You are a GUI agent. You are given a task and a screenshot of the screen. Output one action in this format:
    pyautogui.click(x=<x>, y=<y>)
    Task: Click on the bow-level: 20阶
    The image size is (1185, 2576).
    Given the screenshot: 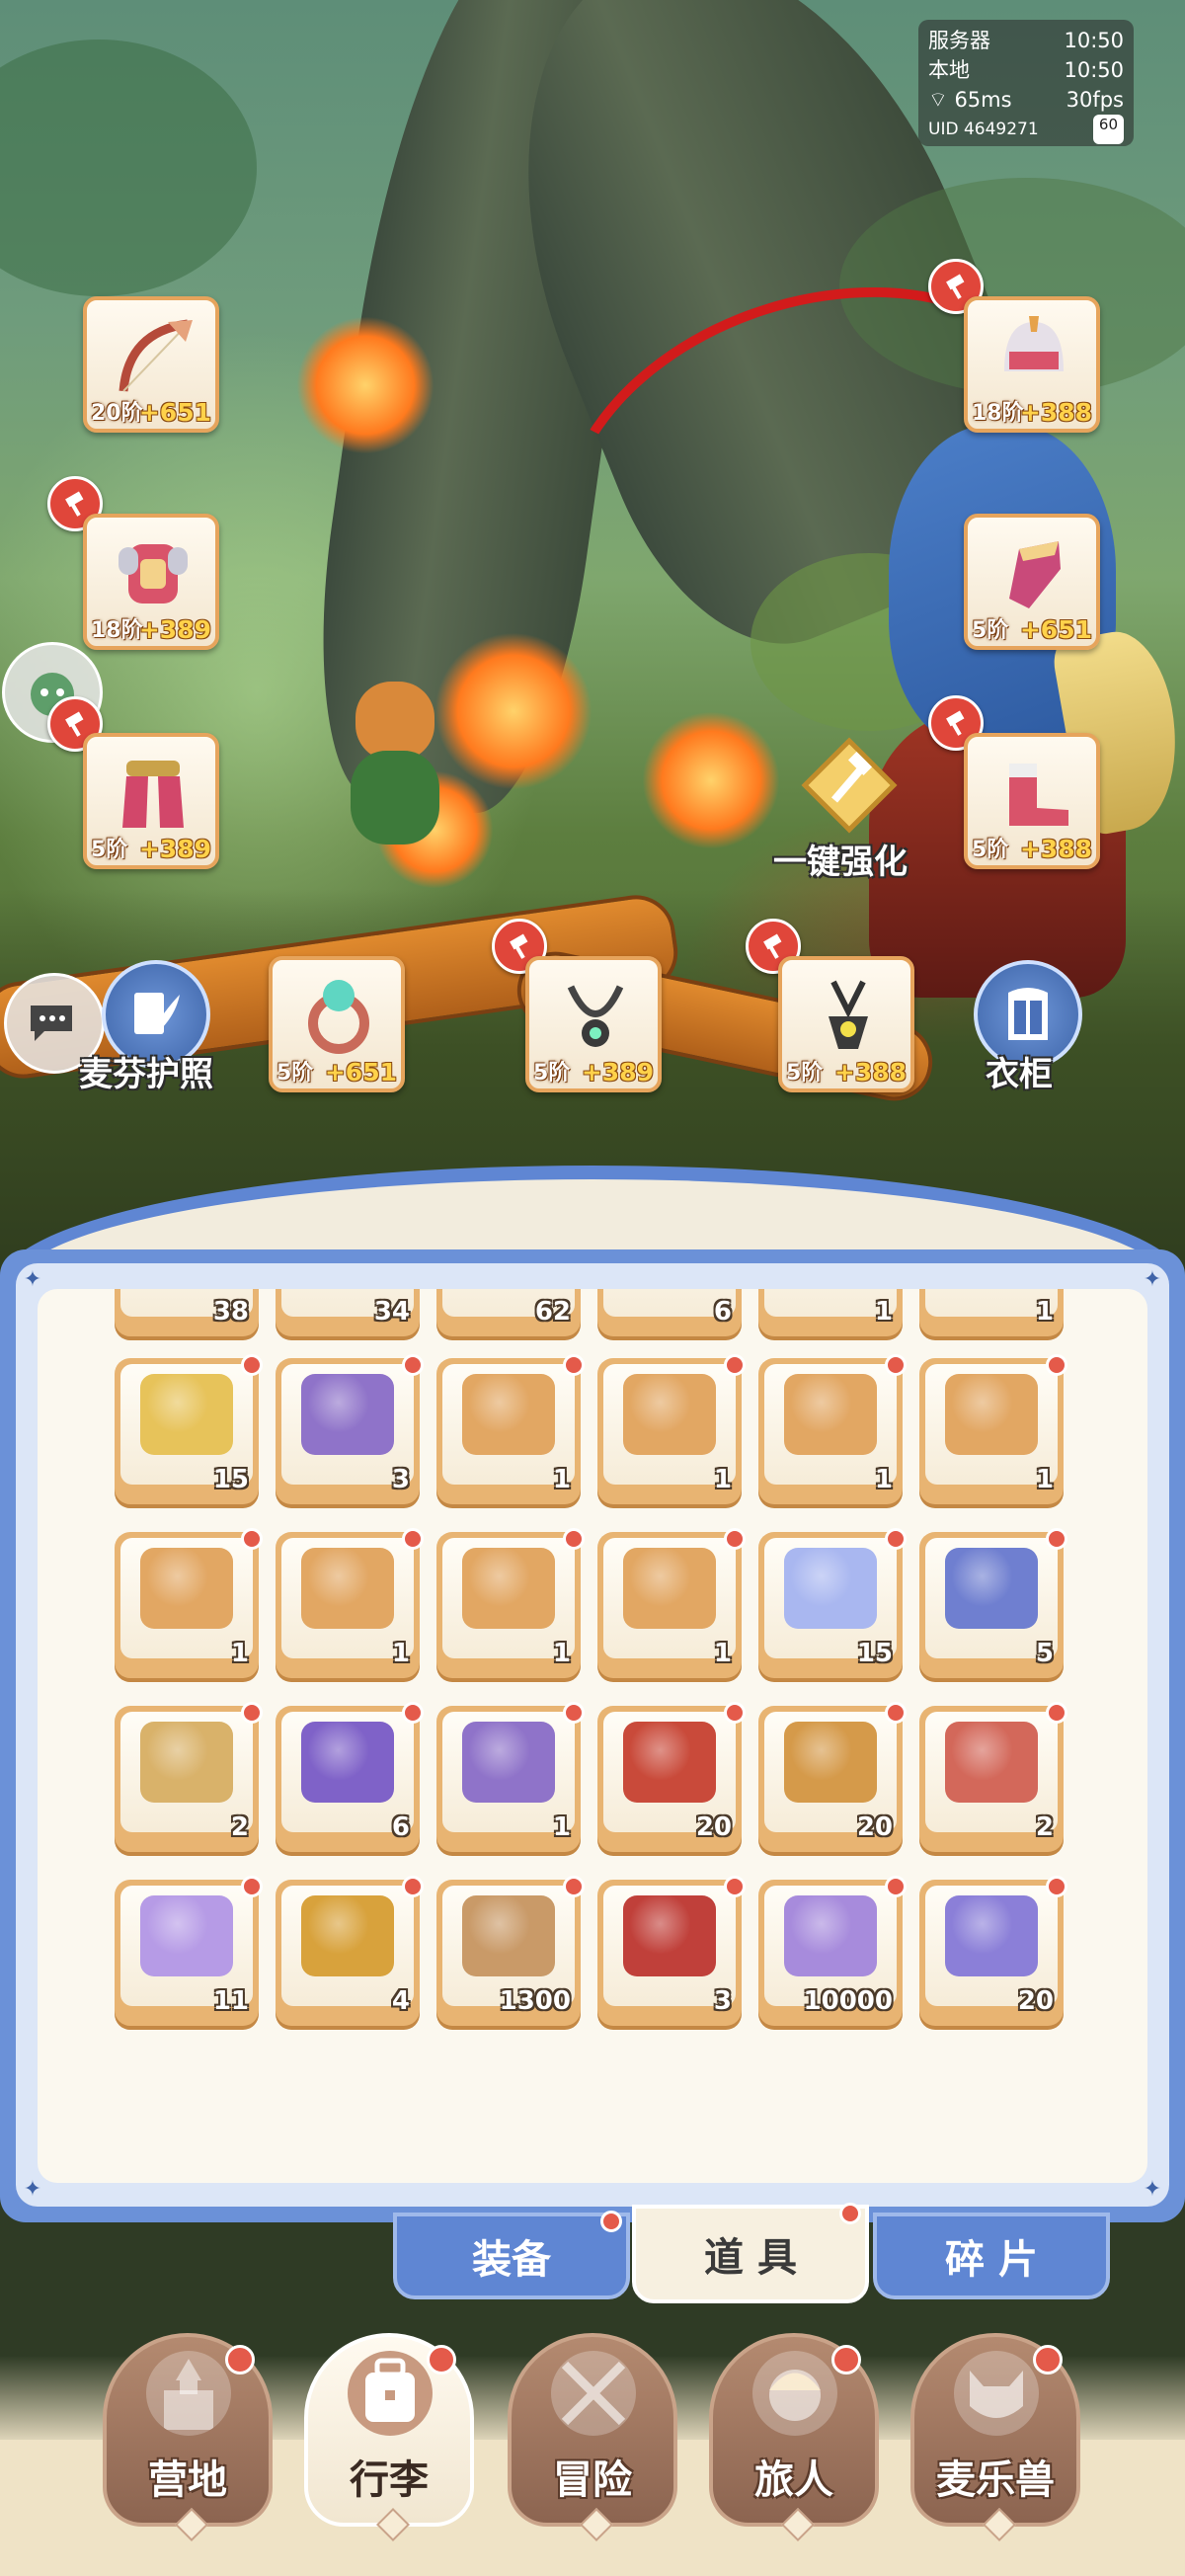 What is the action you would take?
    pyautogui.click(x=117, y=413)
    